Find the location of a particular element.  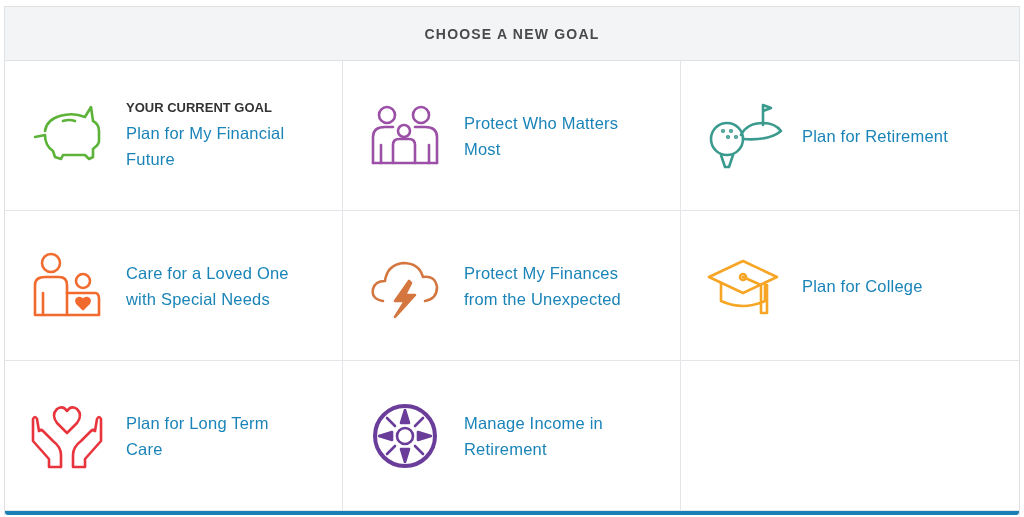

panel-title: CHOOSE A NEW GOAL is located at coordinates (512, 33).